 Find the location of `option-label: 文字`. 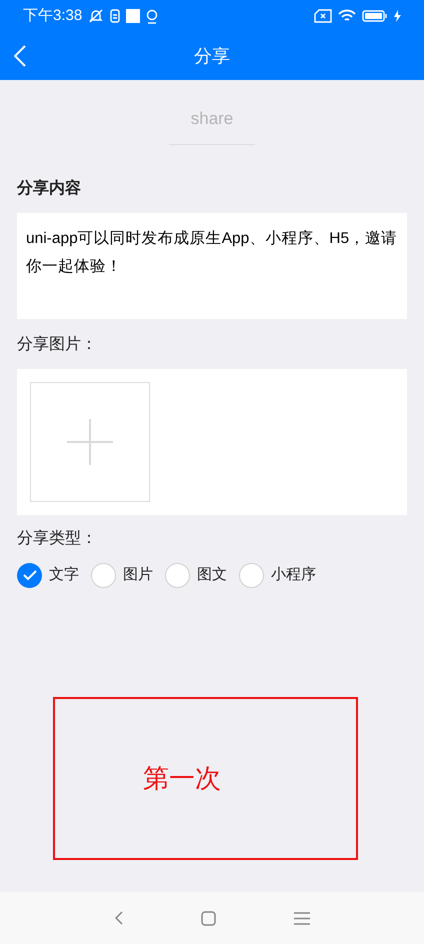

option-label: 文字 is located at coordinates (64, 574).